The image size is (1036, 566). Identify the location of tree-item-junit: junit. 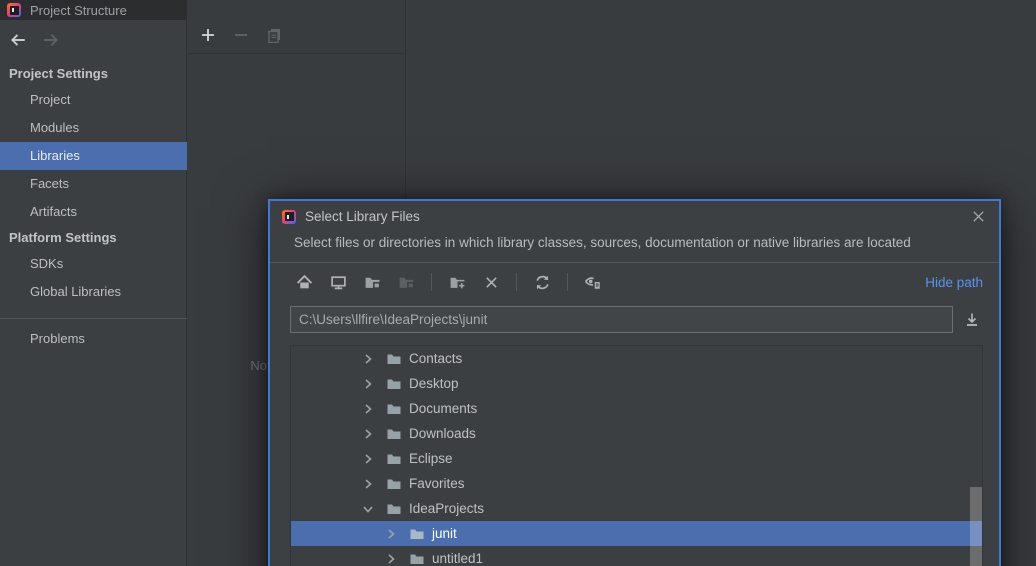
(636, 533).